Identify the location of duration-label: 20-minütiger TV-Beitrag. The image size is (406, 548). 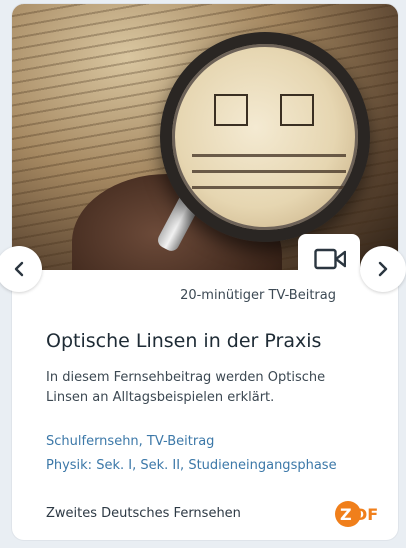
(258, 295).